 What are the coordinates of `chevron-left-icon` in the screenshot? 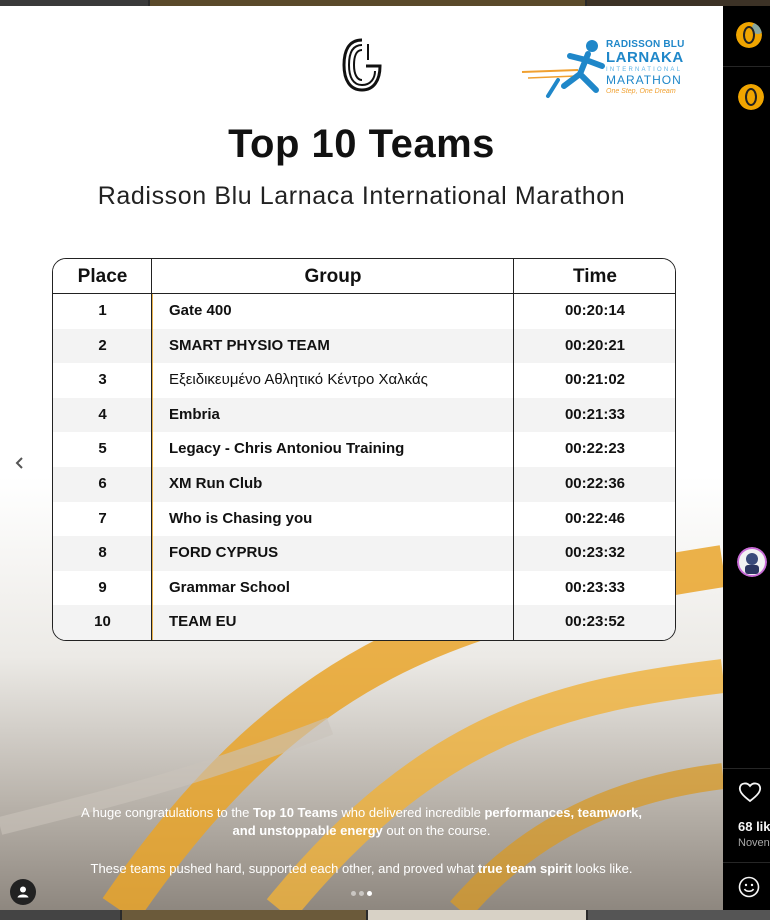 It's located at (19, 463).